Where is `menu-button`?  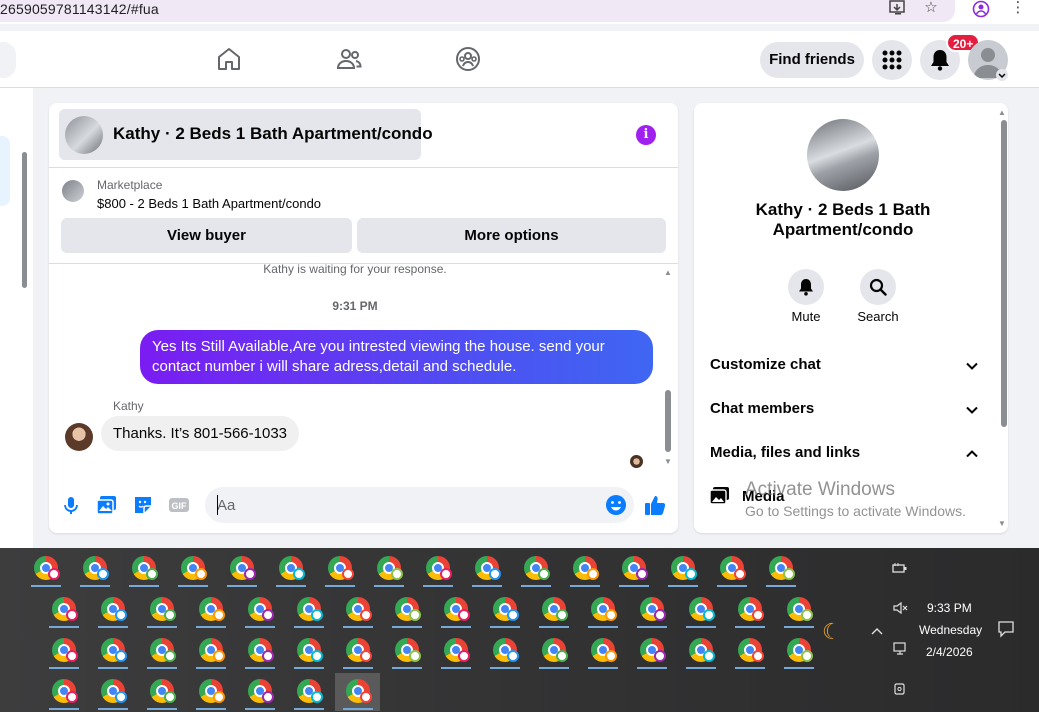 menu-button is located at coordinates (892, 60).